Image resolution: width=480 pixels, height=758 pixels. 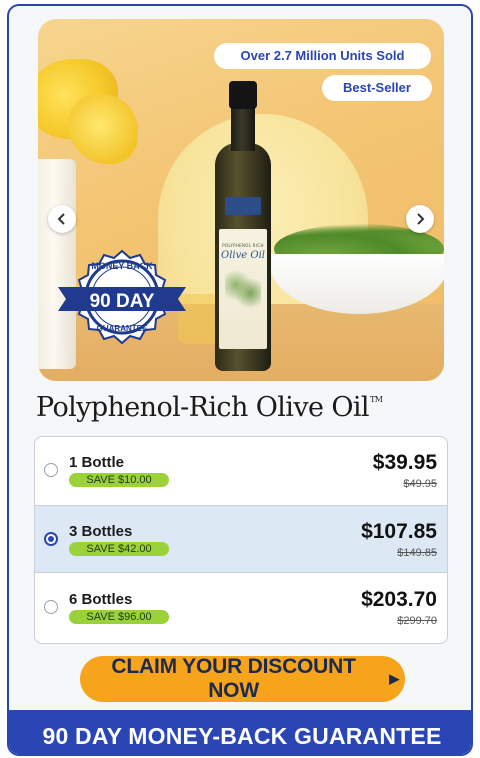 What do you see at coordinates (119, 617) in the screenshot?
I see `save-badge: SAVE $96.00` at bounding box center [119, 617].